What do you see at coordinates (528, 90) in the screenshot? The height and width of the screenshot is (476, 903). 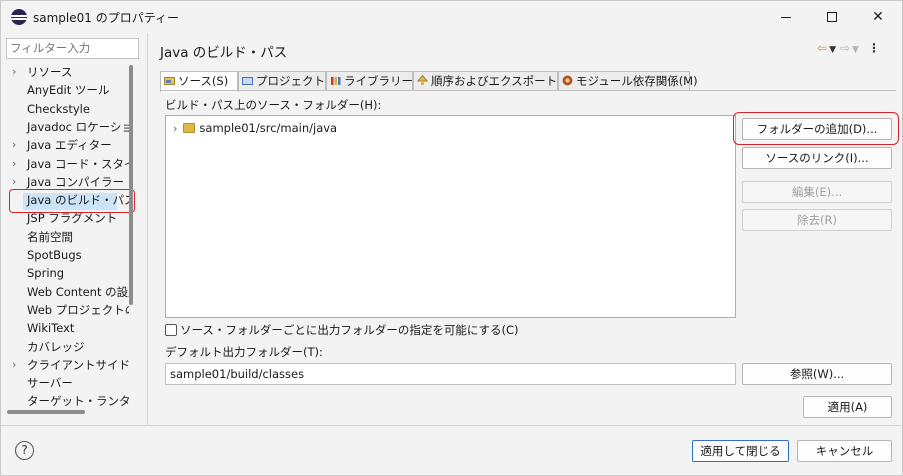 I see `tab-divider` at bounding box center [528, 90].